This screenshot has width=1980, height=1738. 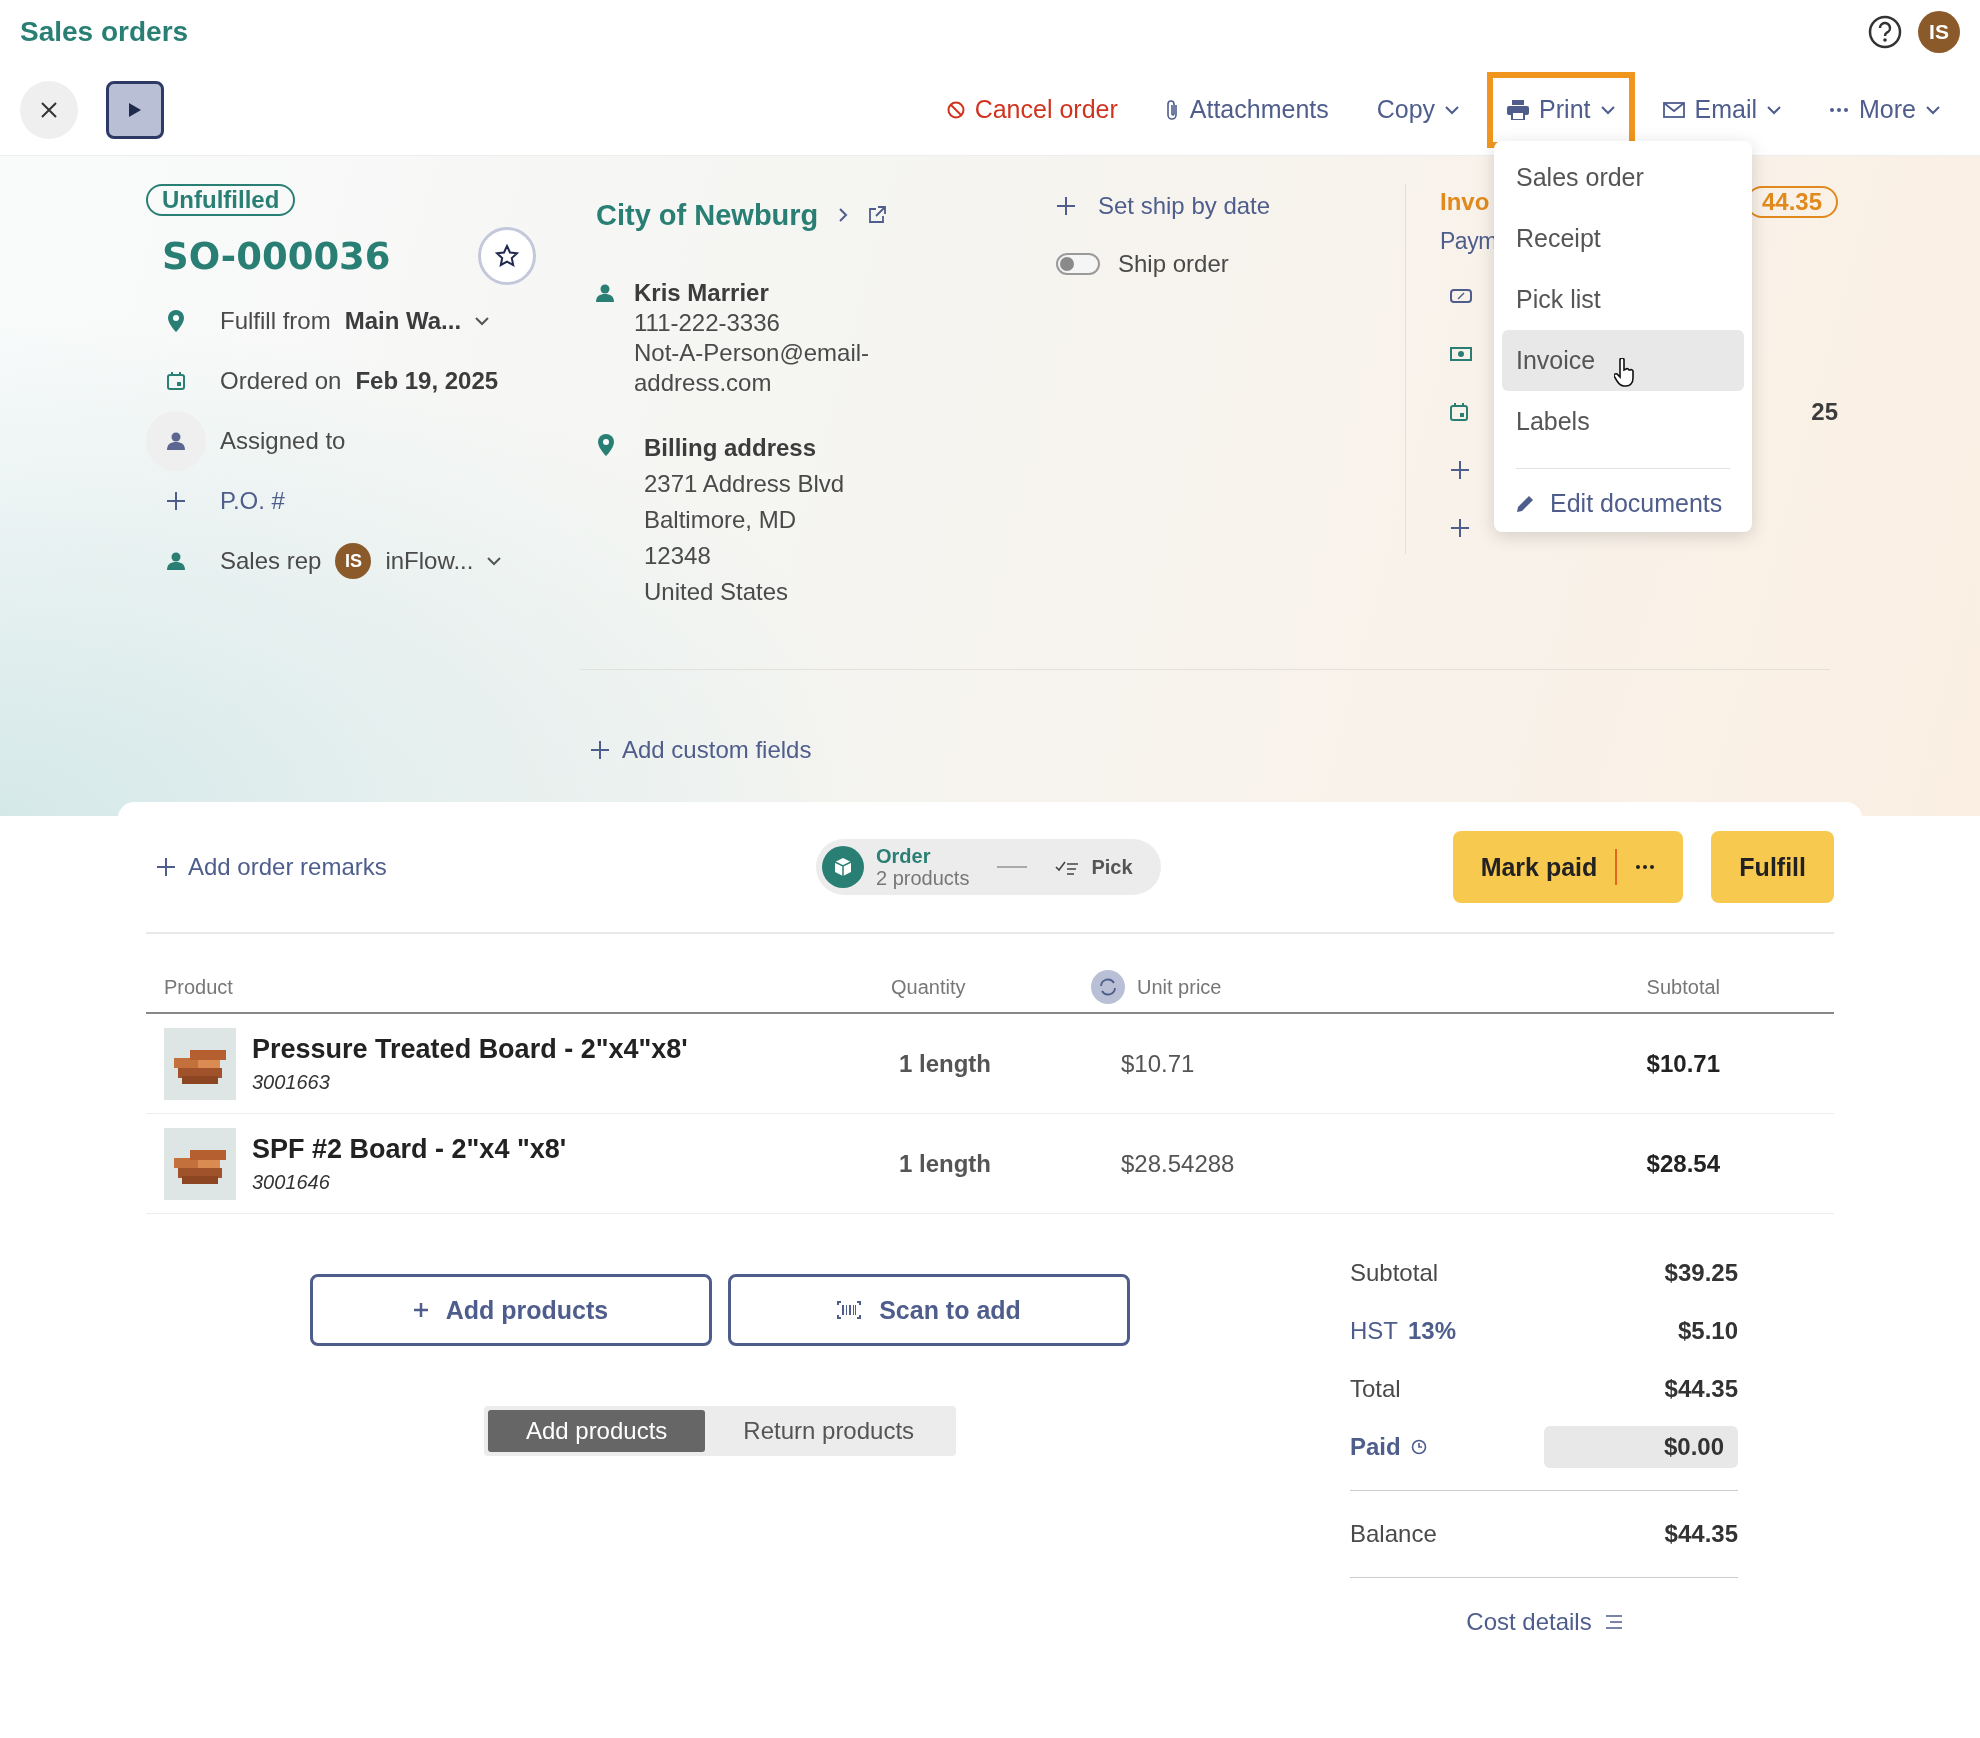 I want to click on tax-label: HST 13%, so click(x=1403, y=1331).